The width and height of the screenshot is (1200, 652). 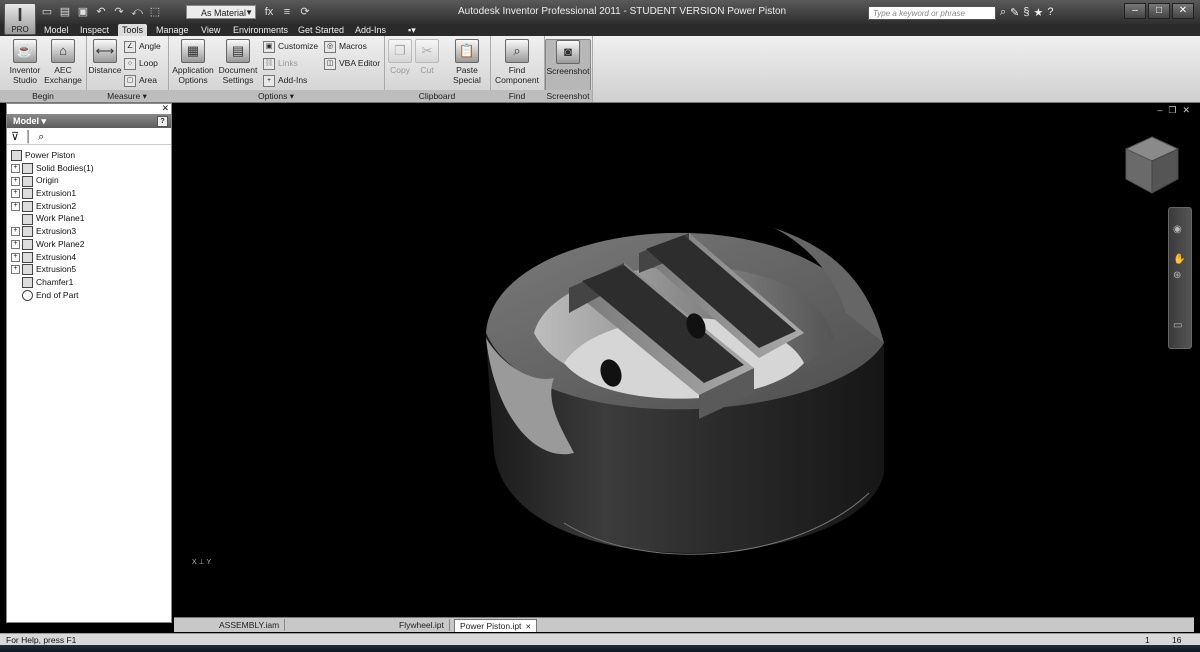 I want to click on tab-inspect: Inspect, so click(x=94, y=30).